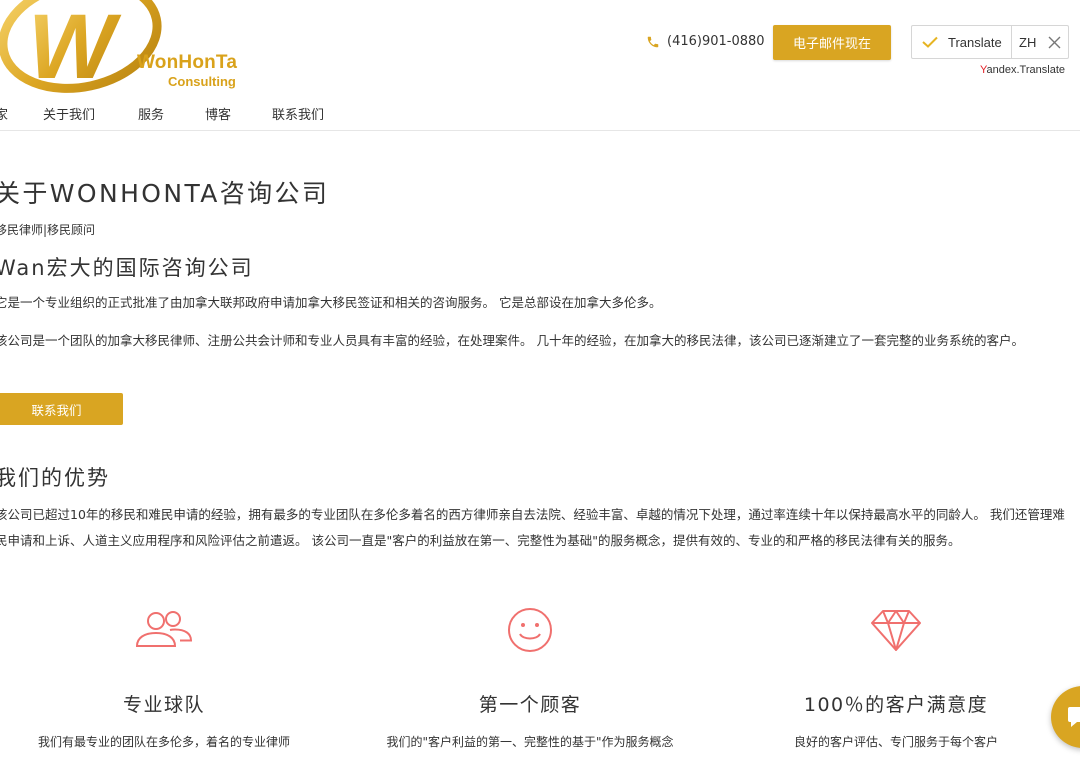 Image resolution: width=1080 pixels, height=775 pixels. What do you see at coordinates (530, 630) in the screenshot?
I see `smiley-icon` at bounding box center [530, 630].